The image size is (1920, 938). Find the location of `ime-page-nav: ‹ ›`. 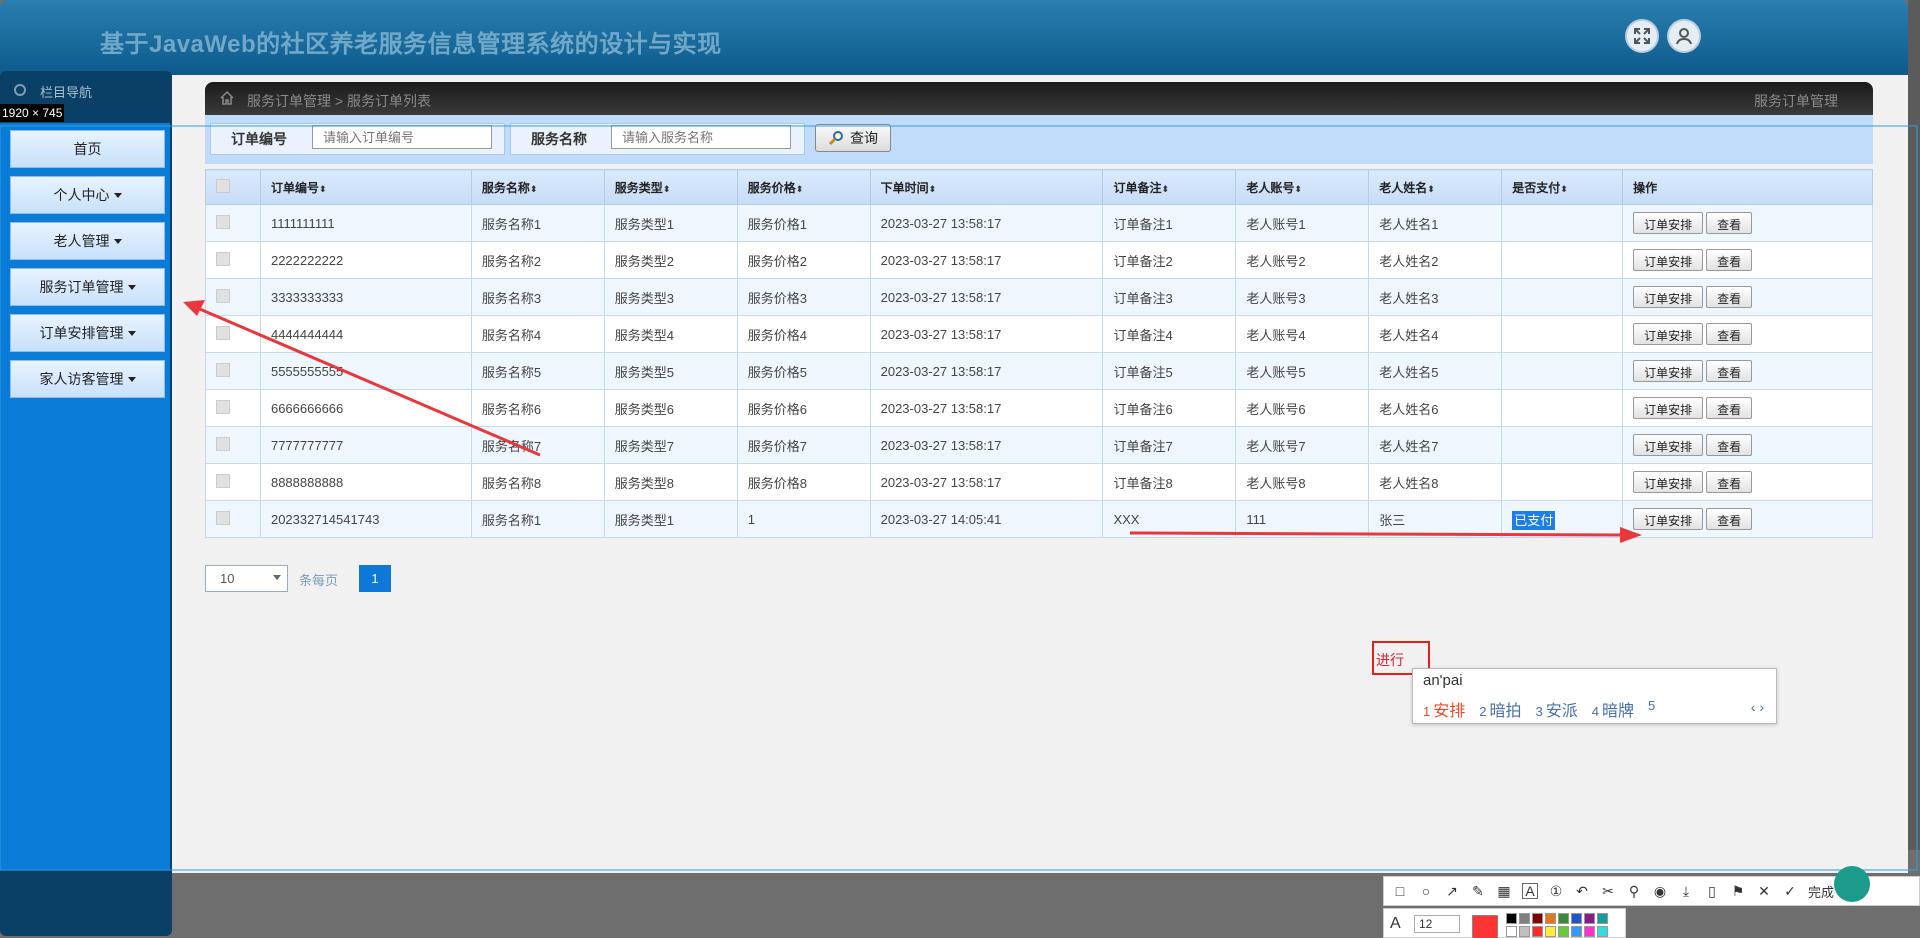

ime-page-nav: ‹ › is located at coordinates (1757, 707).